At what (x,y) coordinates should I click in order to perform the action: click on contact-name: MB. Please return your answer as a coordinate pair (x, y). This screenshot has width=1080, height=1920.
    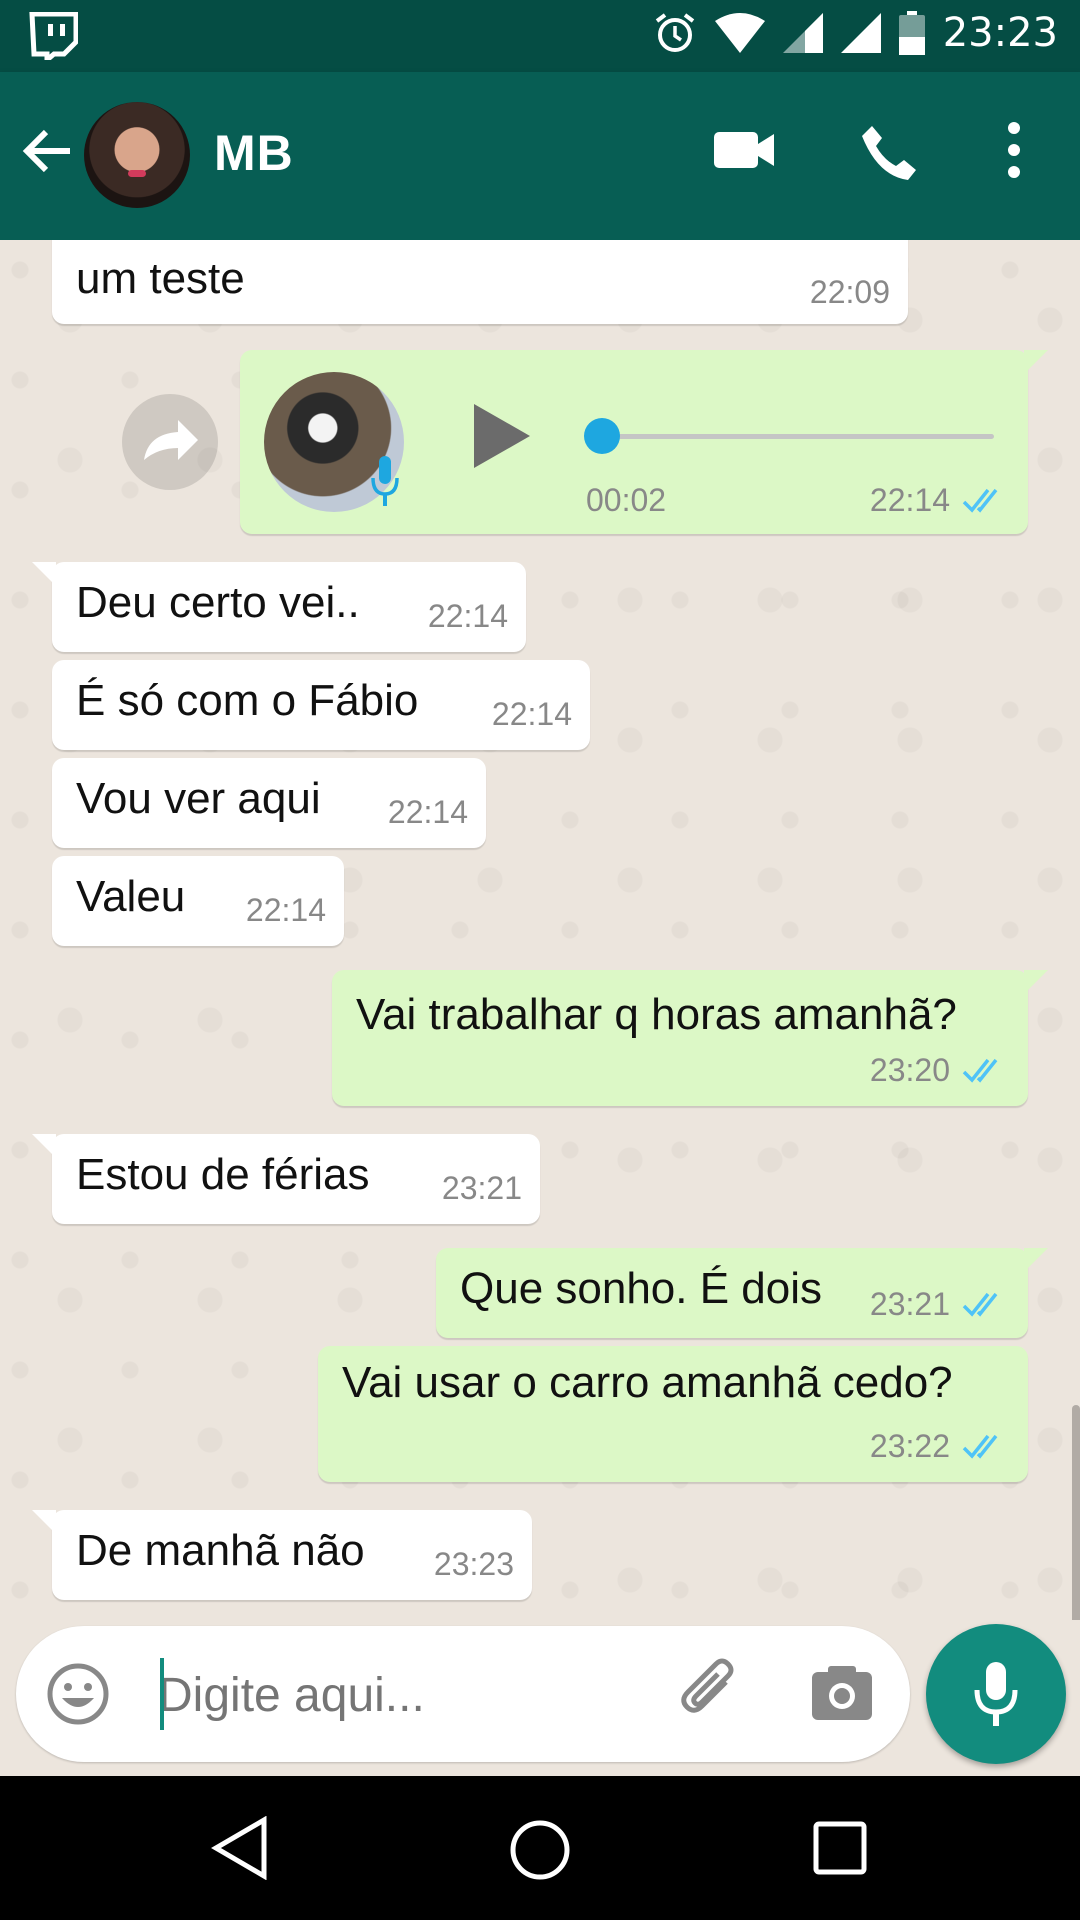
    Looking at the image, I should click on (254, 153).